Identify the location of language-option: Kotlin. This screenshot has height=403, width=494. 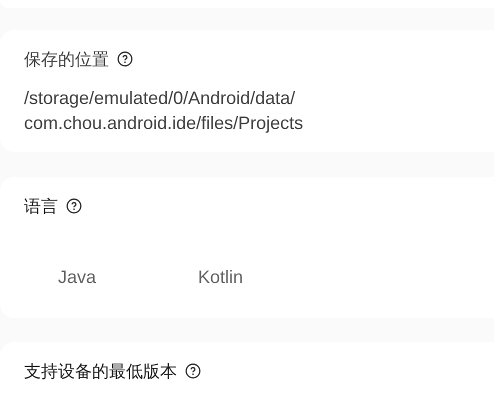
(268, 277).